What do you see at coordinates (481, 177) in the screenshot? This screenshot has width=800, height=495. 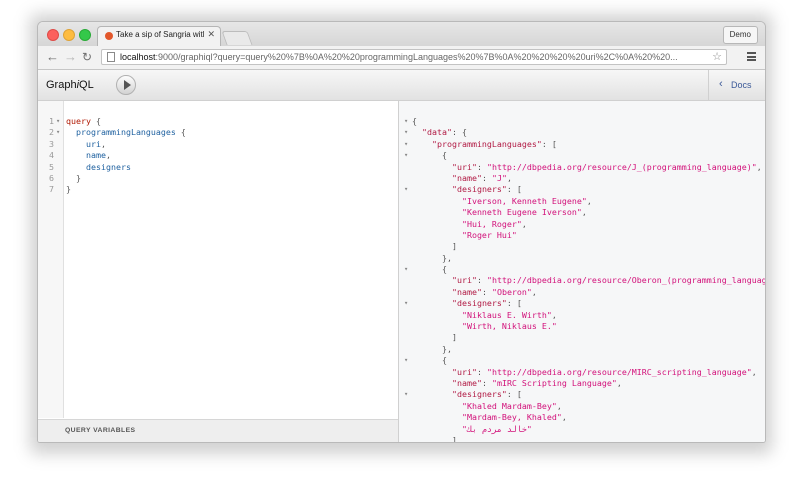 I see `result-line-text: "name": "J",` at bounding box center [481, 177].